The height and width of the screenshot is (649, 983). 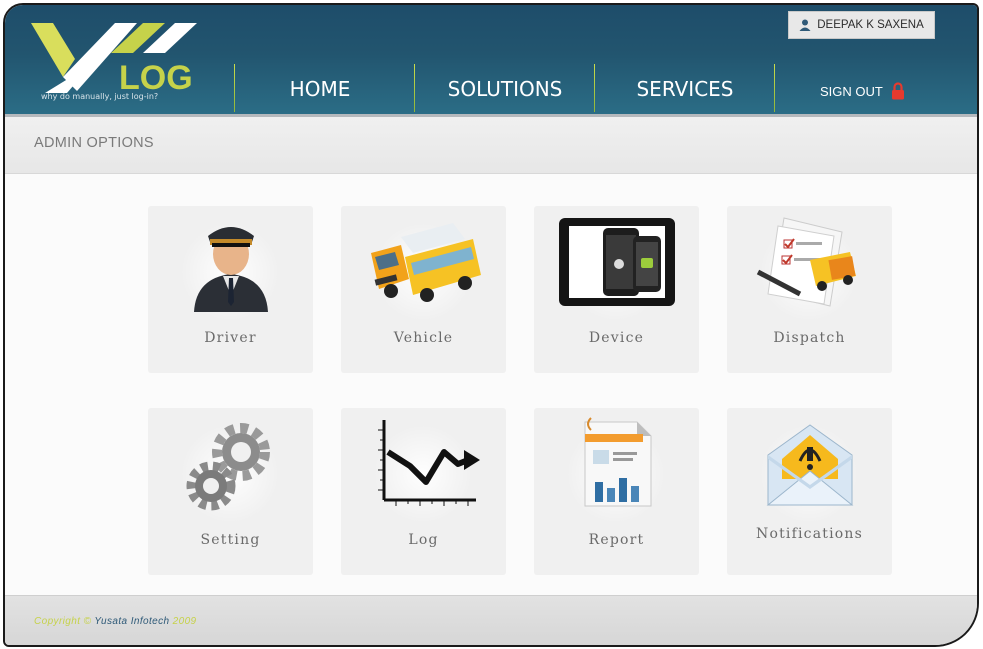 I want to click on tile-device: Device, so click(x=616, y=289).